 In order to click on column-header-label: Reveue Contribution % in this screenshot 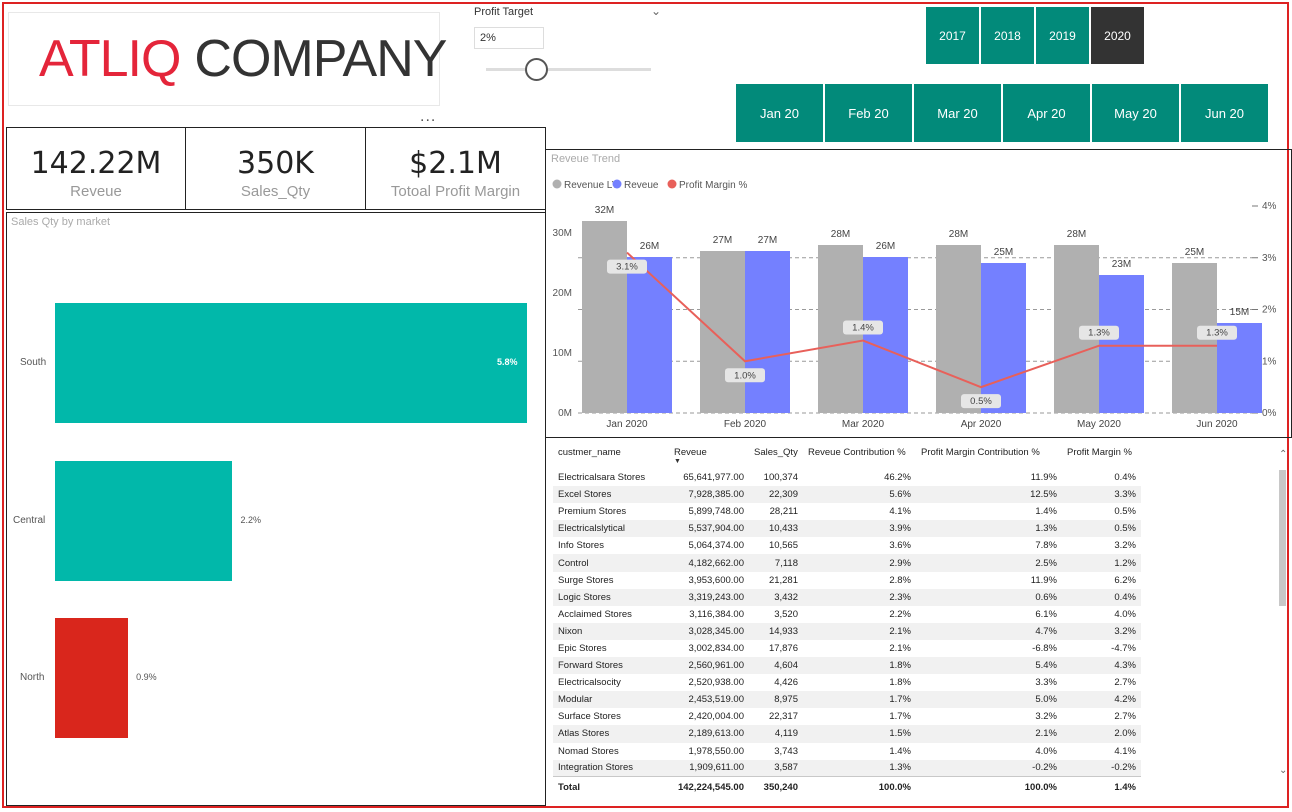, I will do `click(857, 452)`.